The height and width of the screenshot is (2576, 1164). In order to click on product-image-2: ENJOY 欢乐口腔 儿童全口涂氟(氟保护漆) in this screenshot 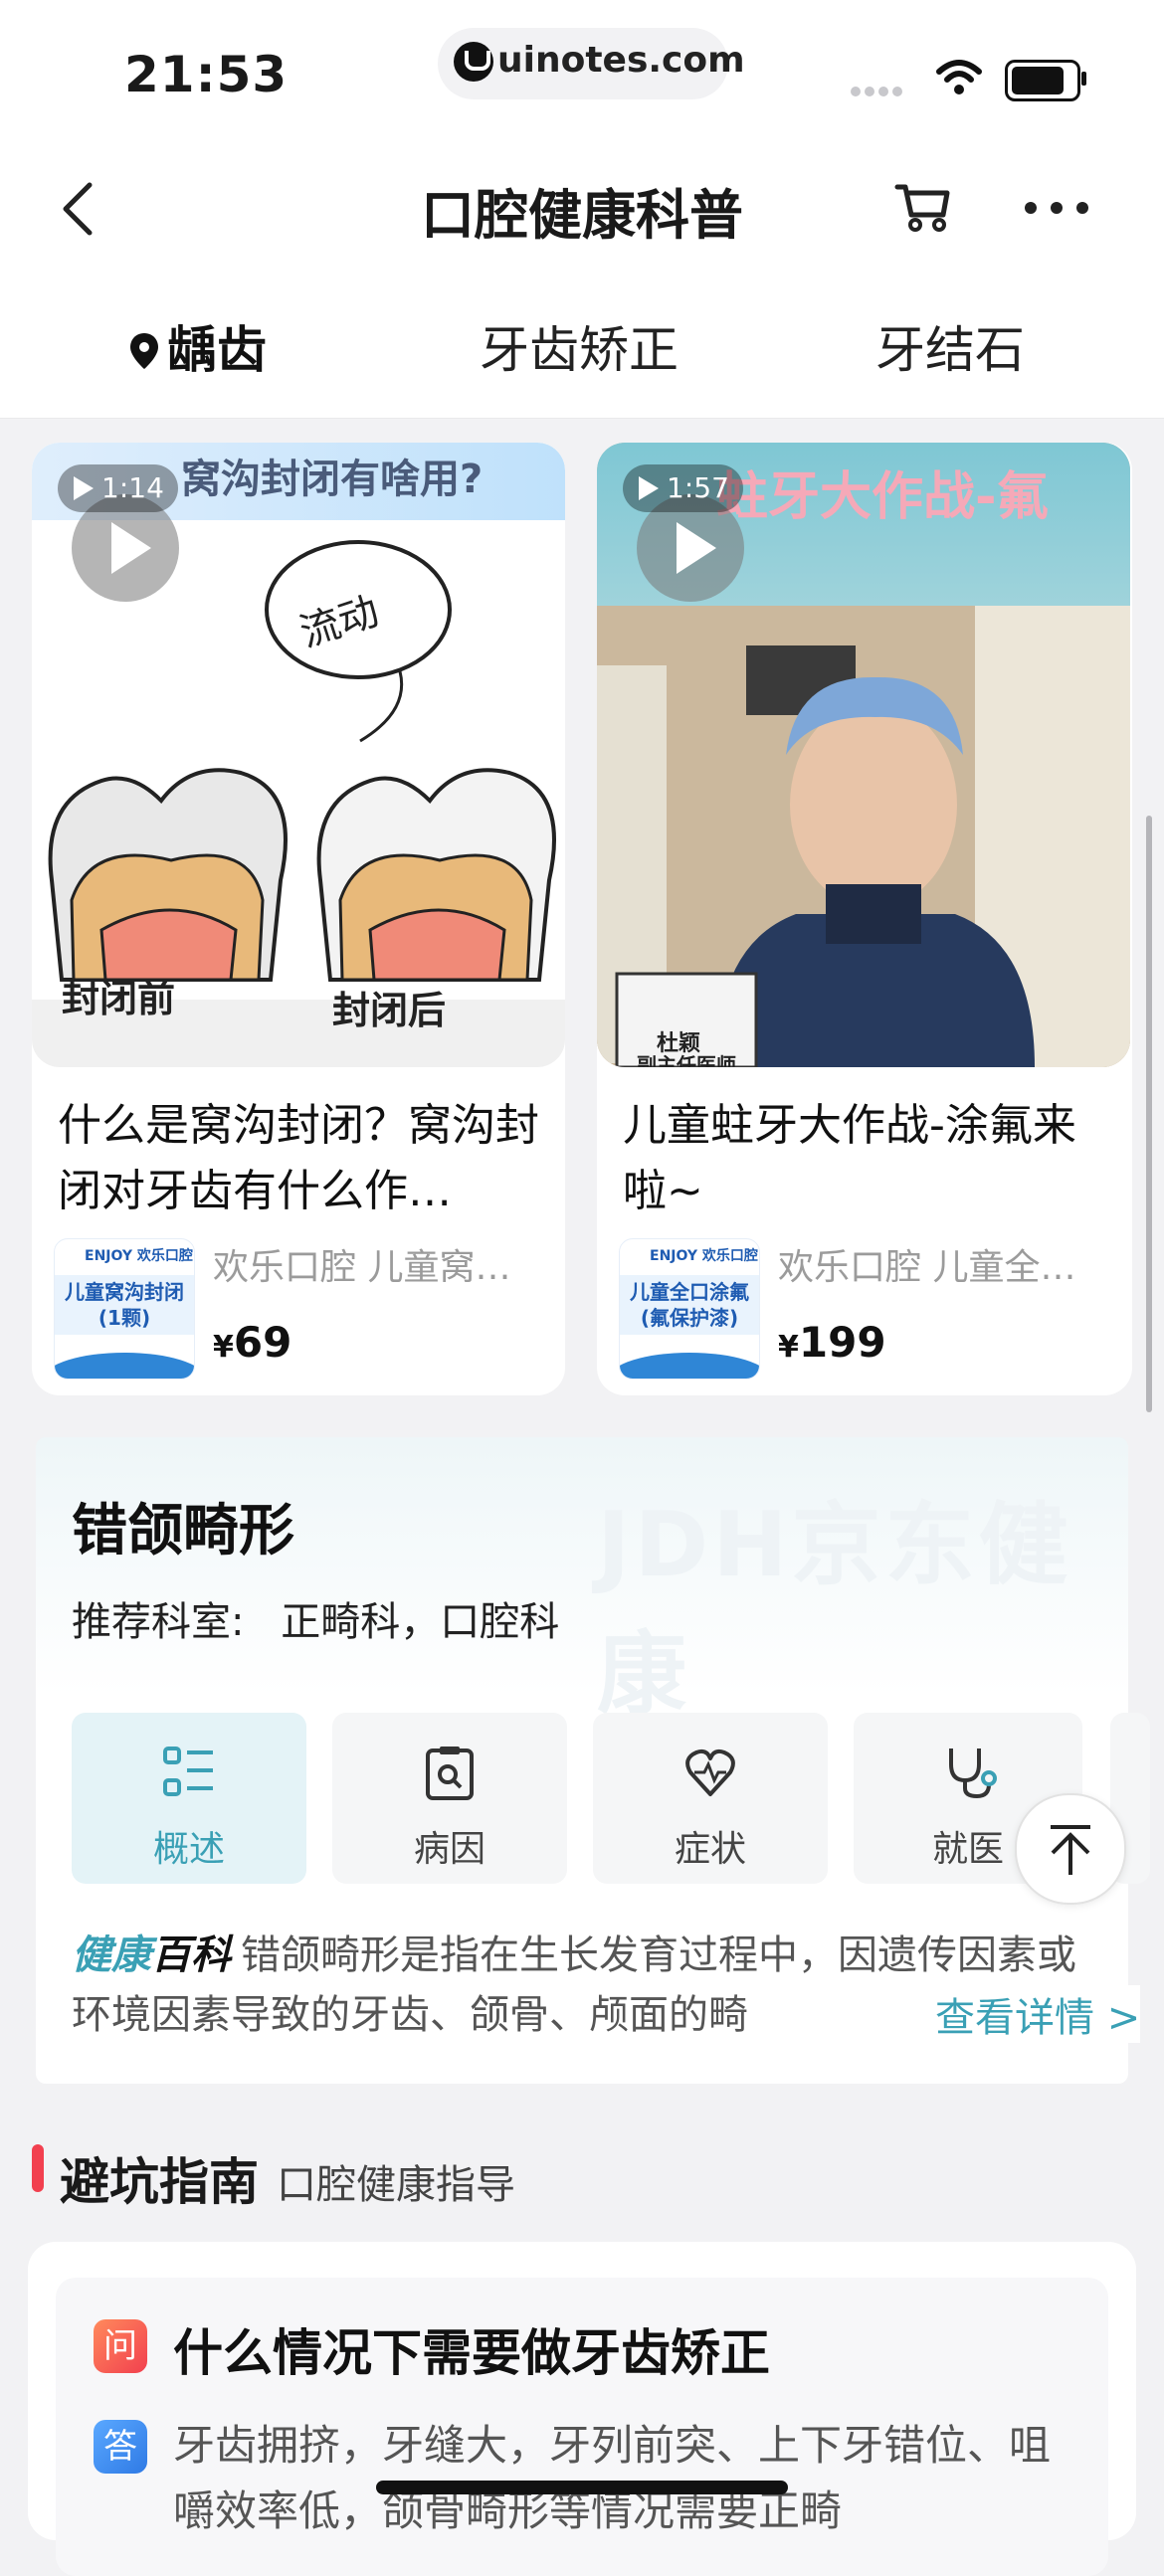, I will do `click(689, 1309)`.